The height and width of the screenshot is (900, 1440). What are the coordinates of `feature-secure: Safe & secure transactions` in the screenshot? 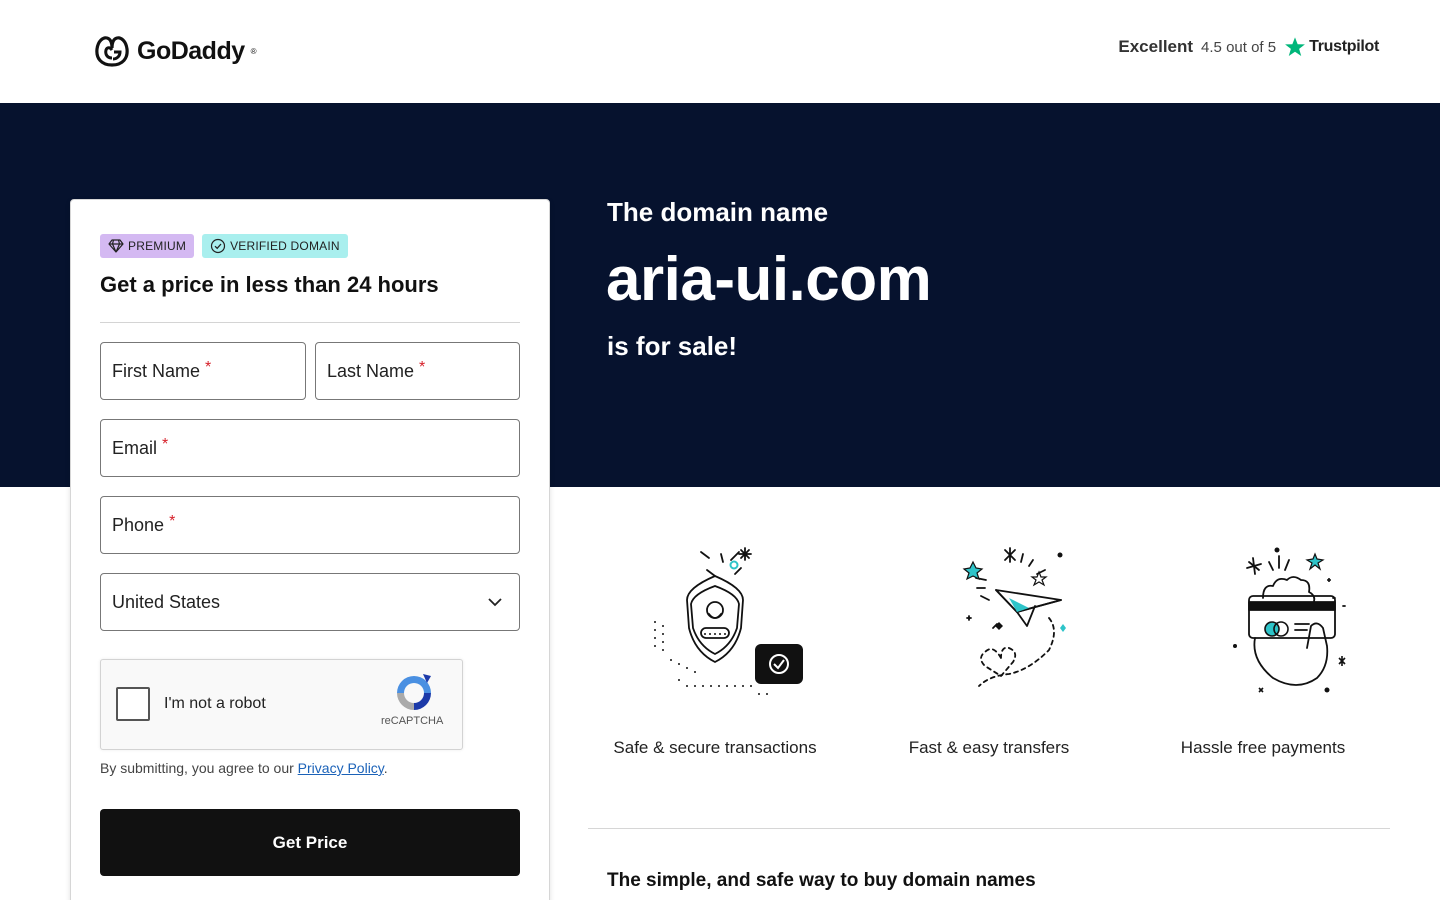 It's located at (715, 648).